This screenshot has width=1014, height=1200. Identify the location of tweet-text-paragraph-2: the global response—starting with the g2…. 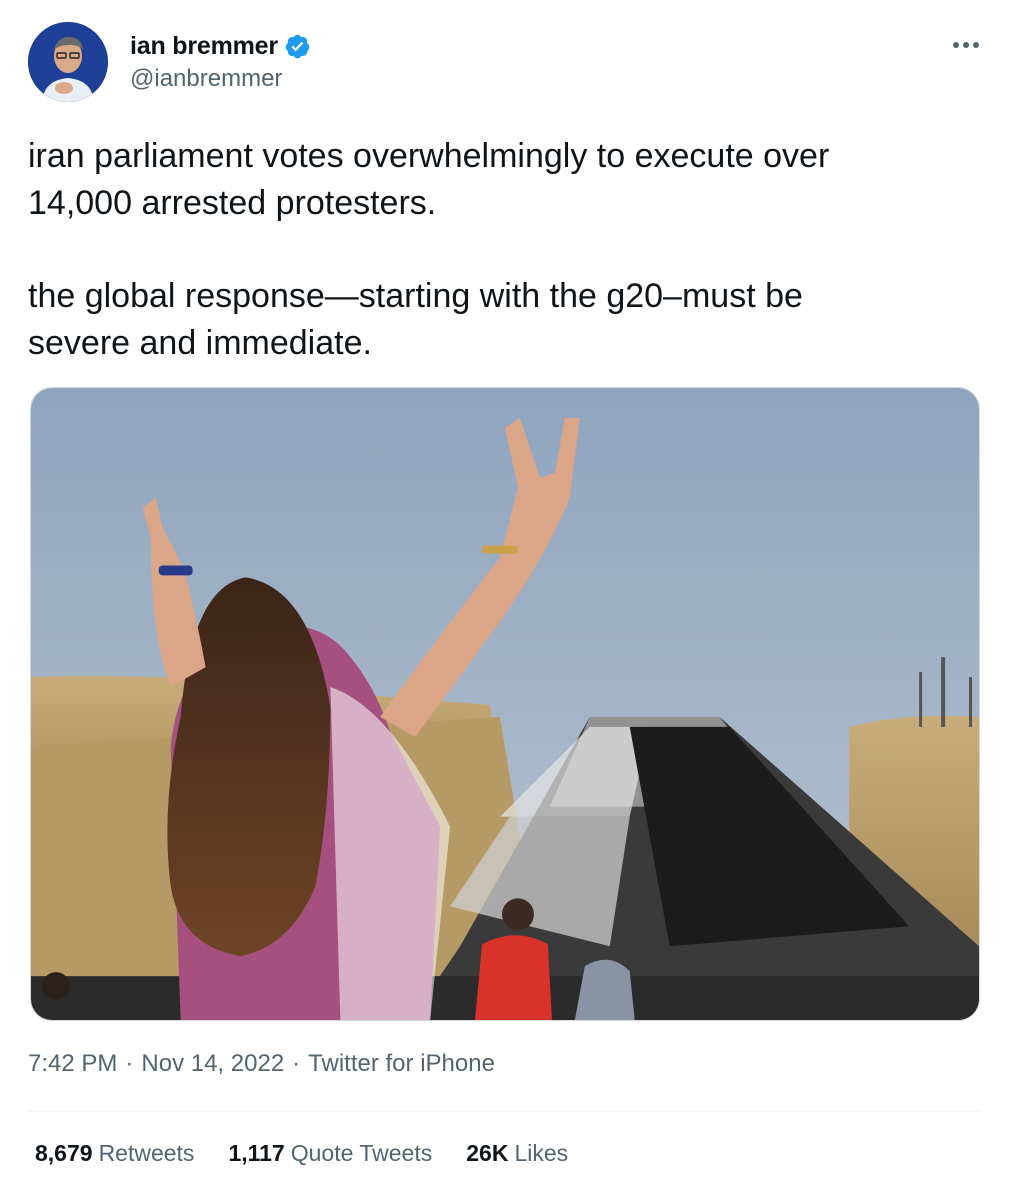
(415, 319).